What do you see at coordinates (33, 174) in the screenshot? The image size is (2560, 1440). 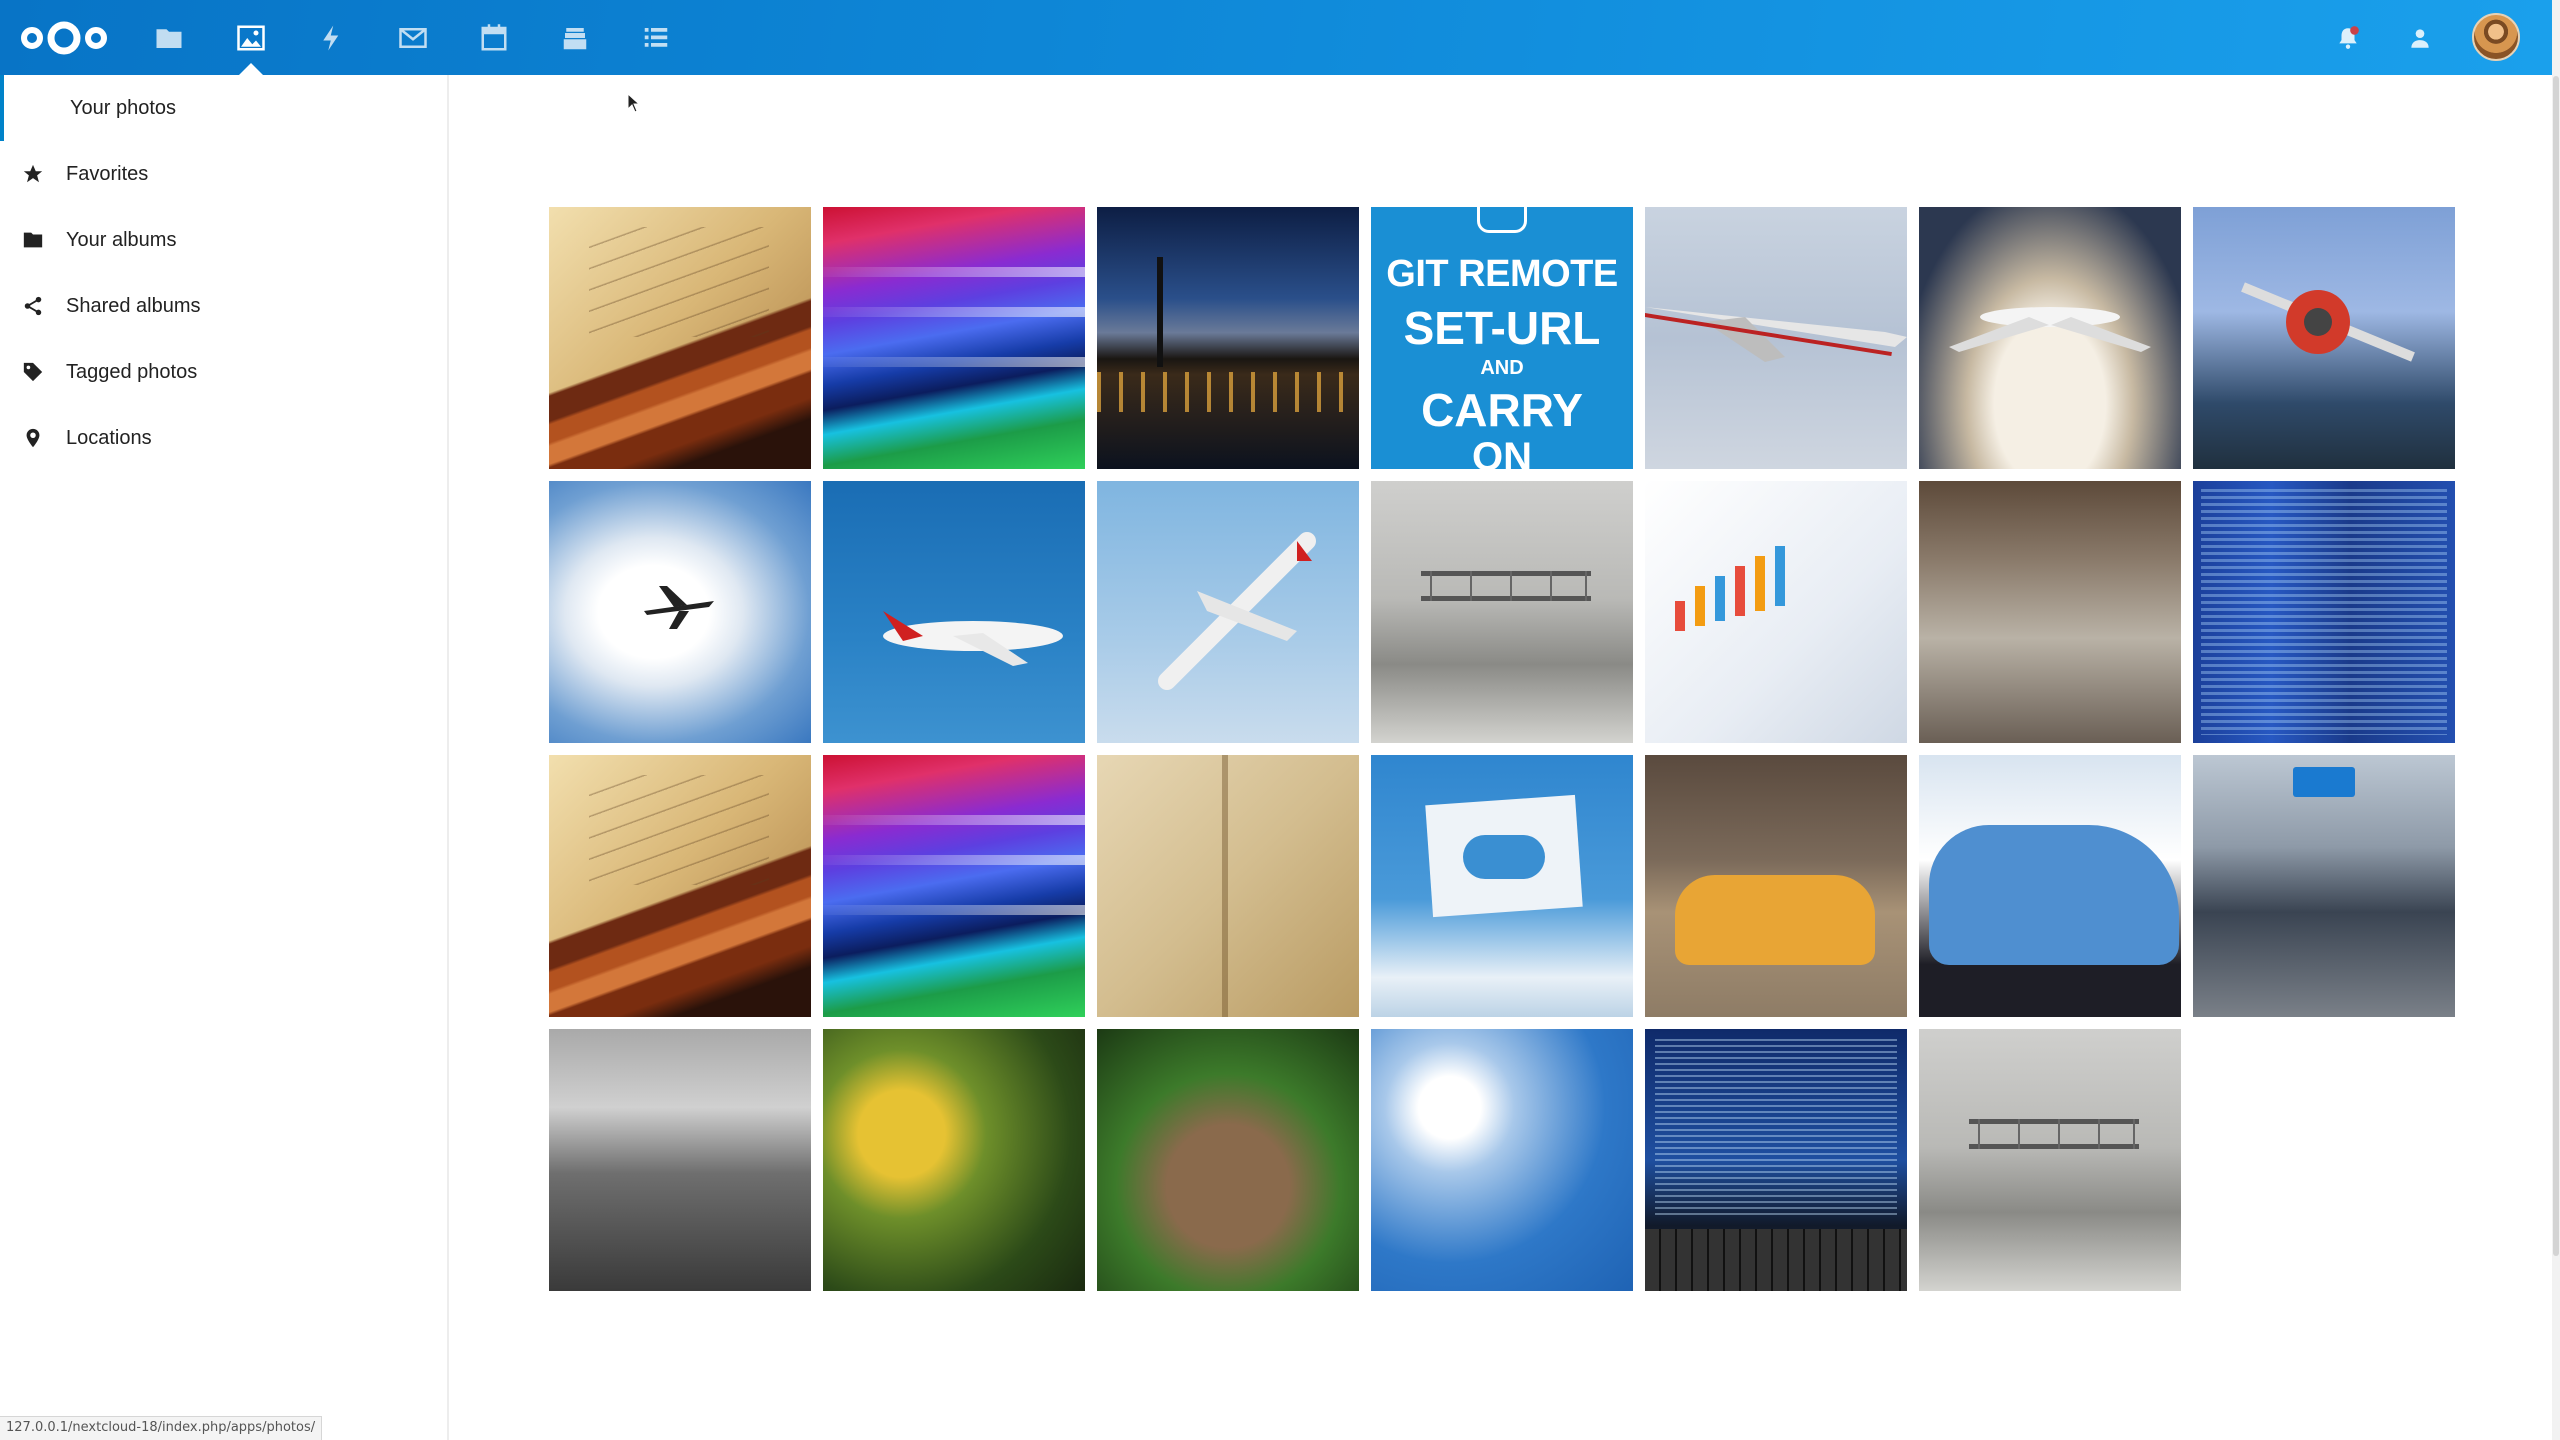 I see `star-icon` at bounding box center [33, 174].